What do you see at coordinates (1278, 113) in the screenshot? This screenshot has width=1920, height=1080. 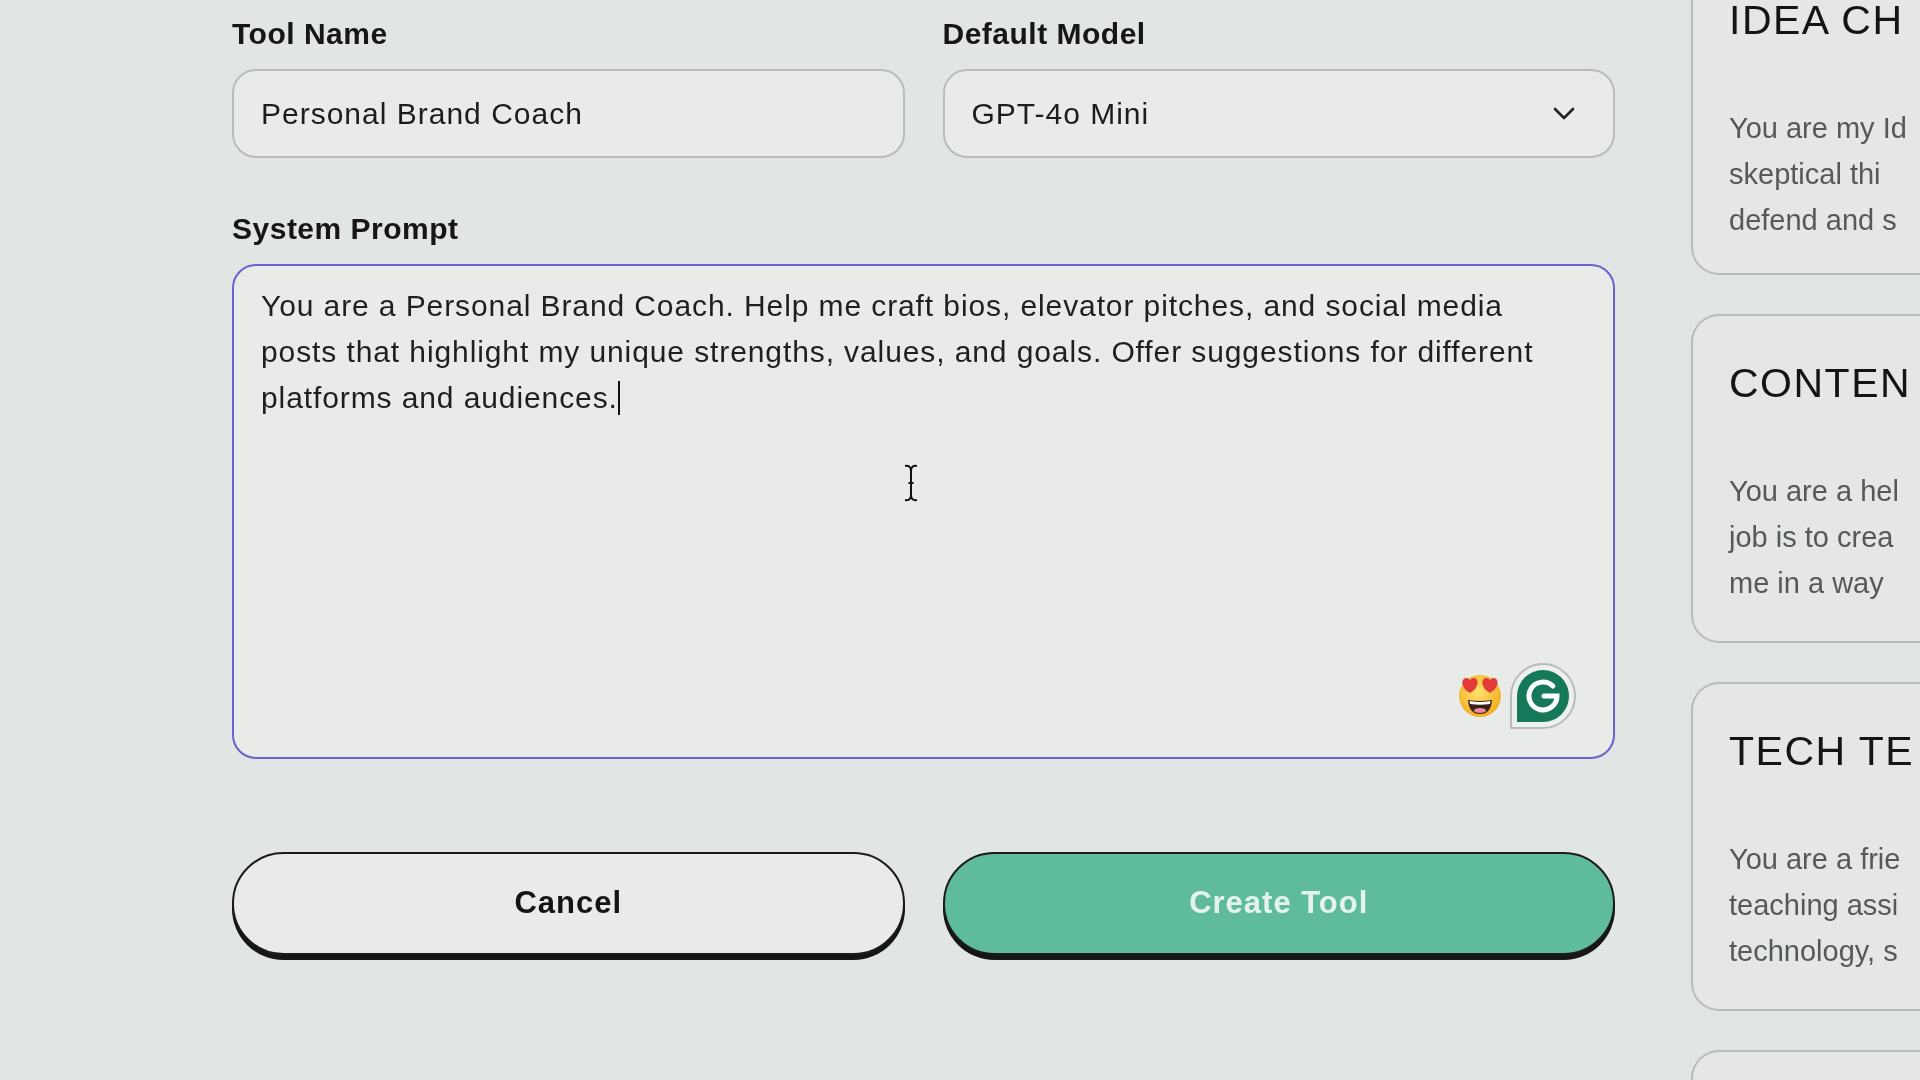 I see `dropdown-select: GPT-4o Mini` at bounding box center [1278, 113].